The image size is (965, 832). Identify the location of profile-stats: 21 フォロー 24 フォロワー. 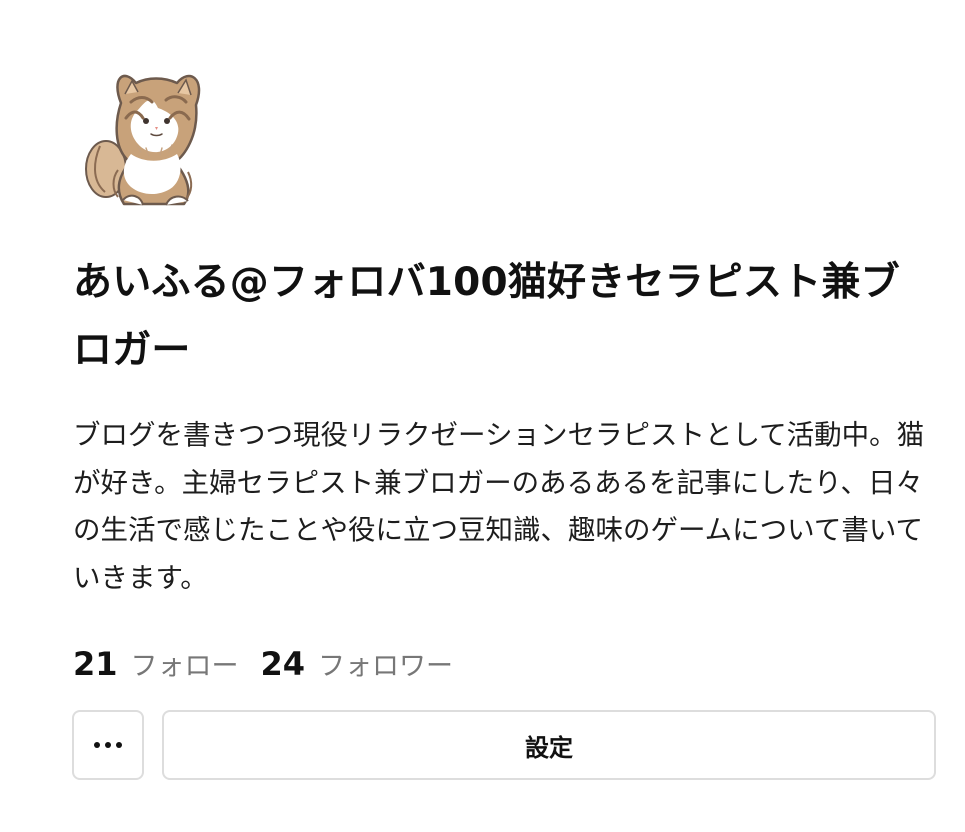
(274, 665).